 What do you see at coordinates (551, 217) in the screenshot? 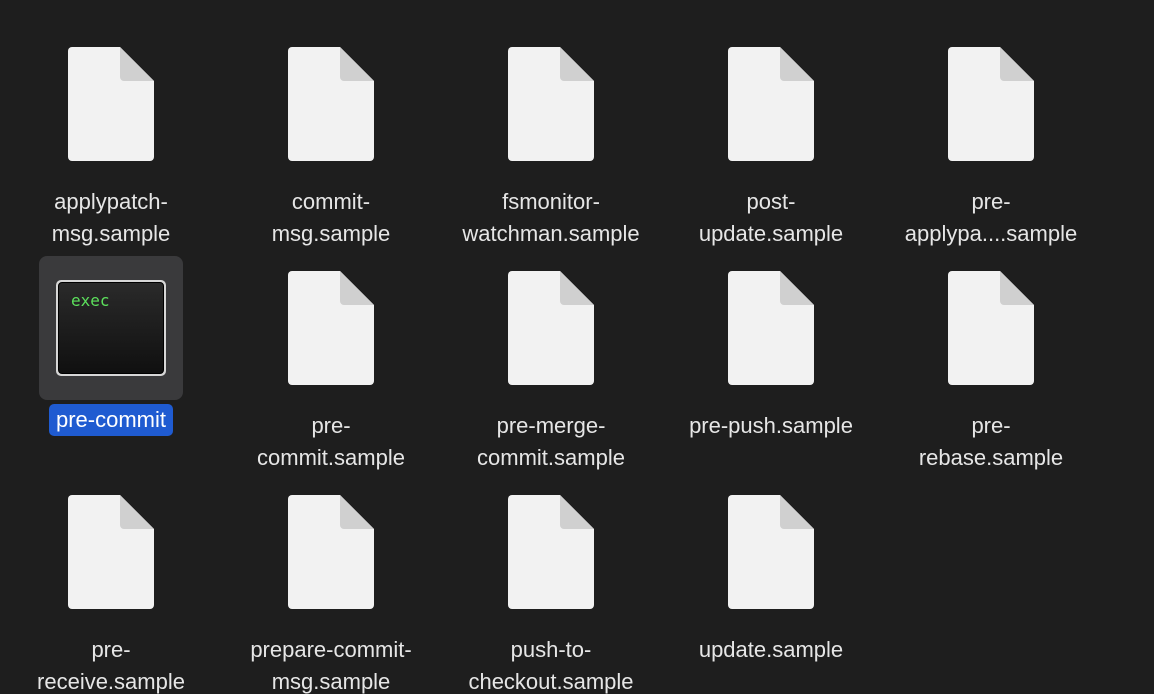
I see `file-label: fsmonitor-watchman.sample` at bounding box center [551, 217].